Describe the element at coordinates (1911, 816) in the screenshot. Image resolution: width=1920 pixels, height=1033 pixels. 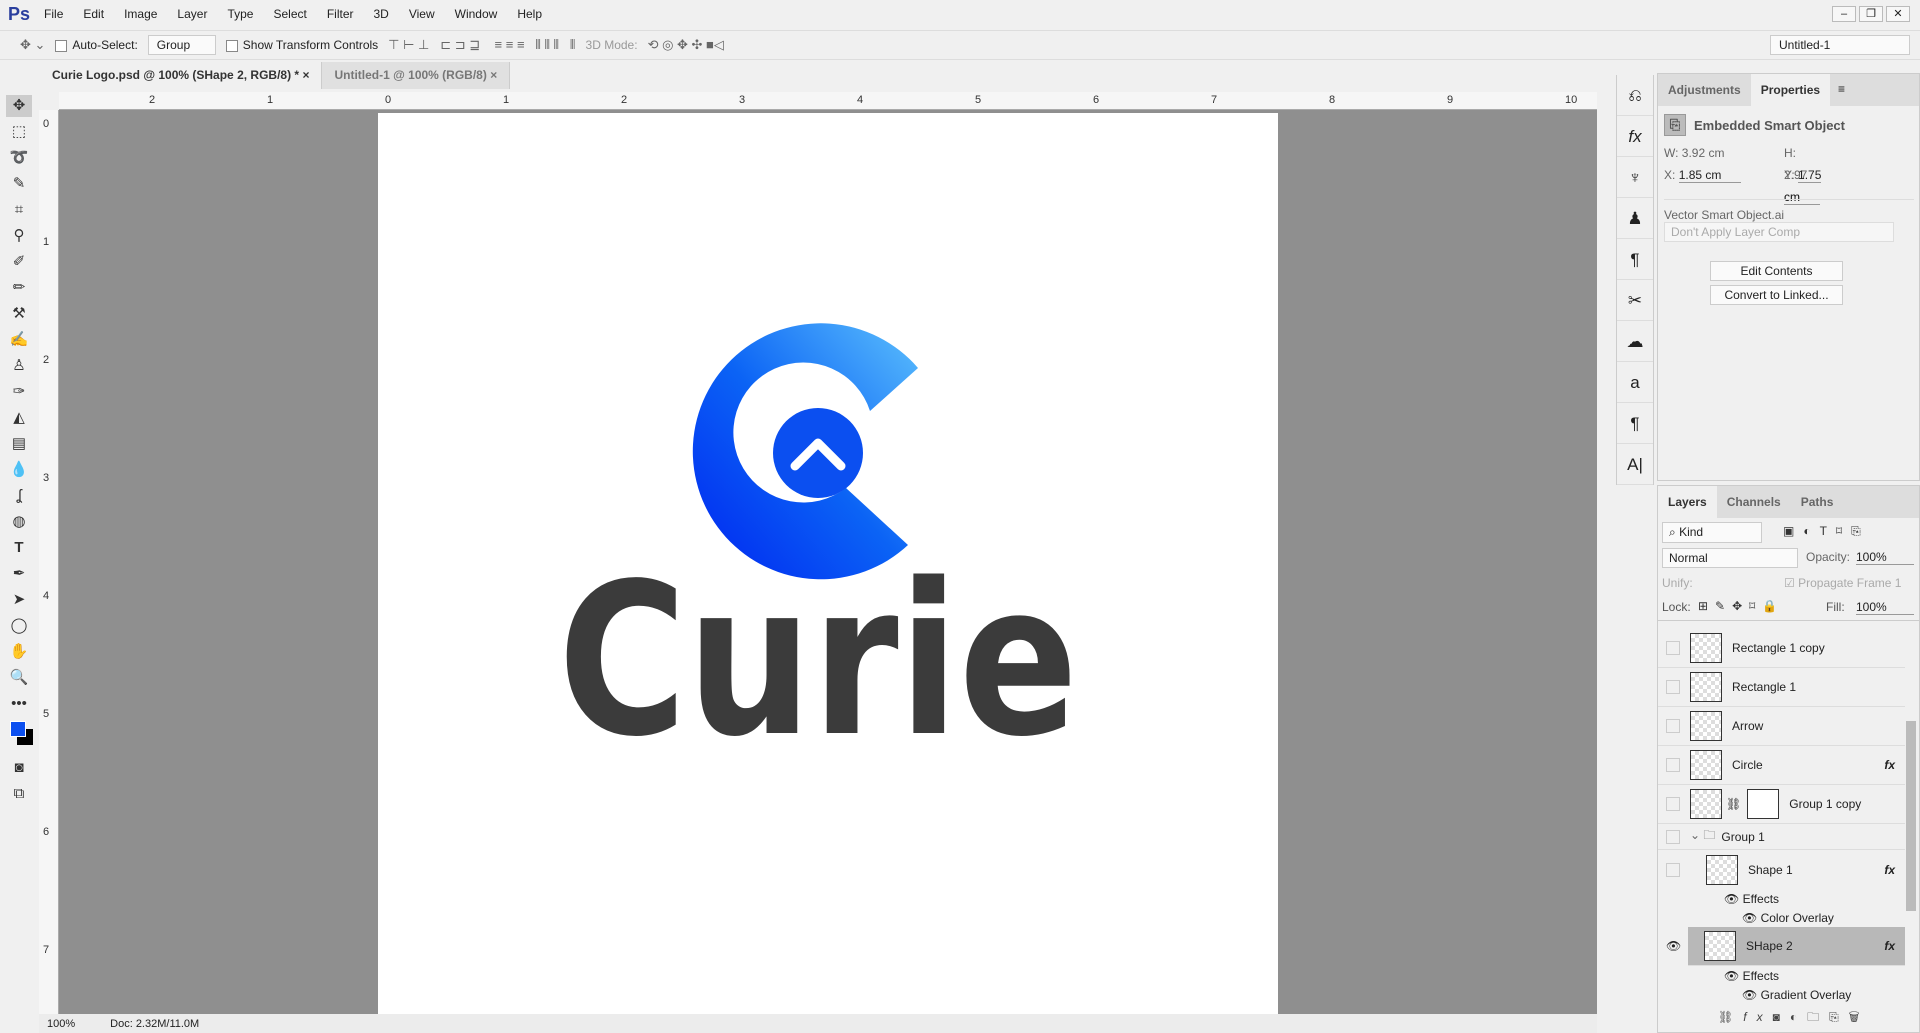
I see `layers-scrollbar` at that location.